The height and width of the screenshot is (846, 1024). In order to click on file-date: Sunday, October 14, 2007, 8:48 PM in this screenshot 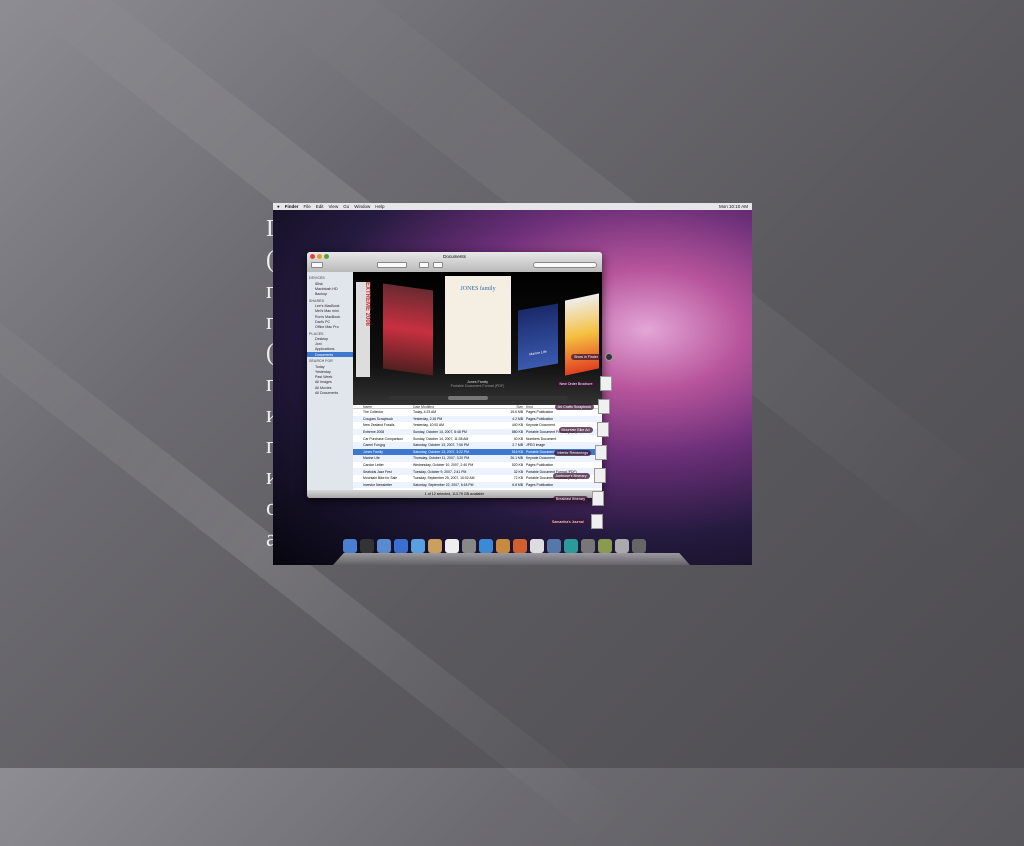, I will do `click(440, 432)`.